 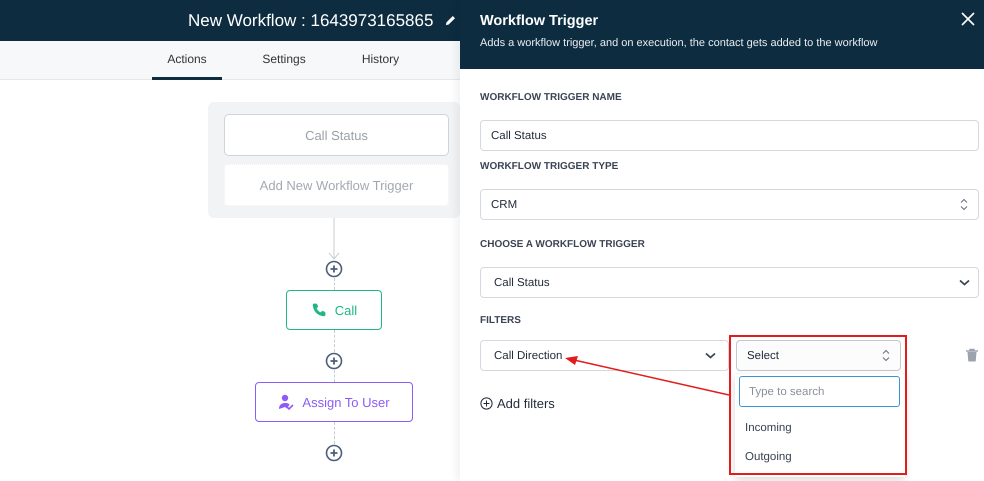 I want to click on dropdown-option: Incoming, so click(x=768, y=428).